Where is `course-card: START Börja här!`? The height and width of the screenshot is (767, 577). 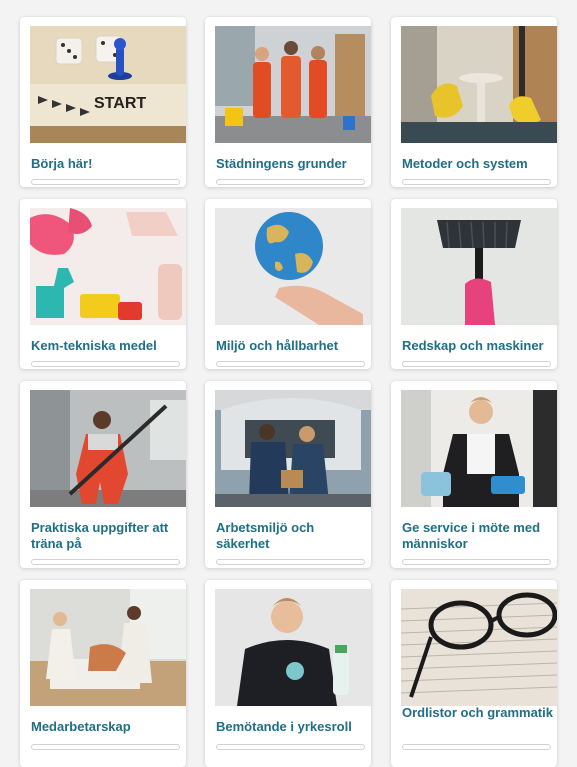
course-card: START Börja här! is located at coordinates (103, 102).